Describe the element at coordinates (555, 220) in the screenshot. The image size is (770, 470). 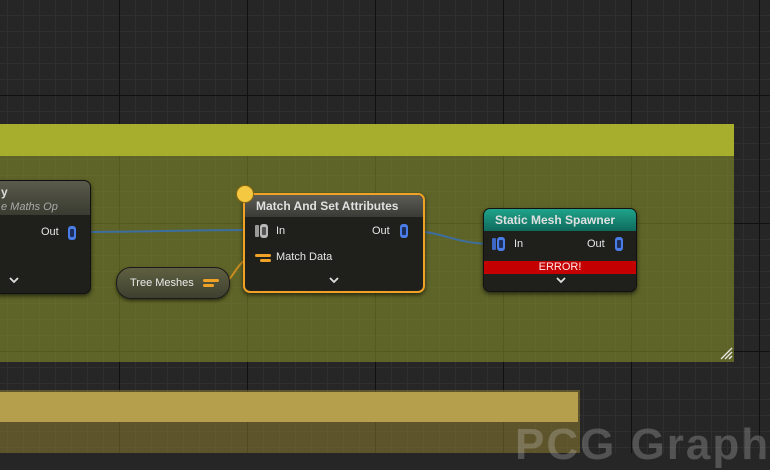
I see `node-title: Static Mesh Spawner` at that location.